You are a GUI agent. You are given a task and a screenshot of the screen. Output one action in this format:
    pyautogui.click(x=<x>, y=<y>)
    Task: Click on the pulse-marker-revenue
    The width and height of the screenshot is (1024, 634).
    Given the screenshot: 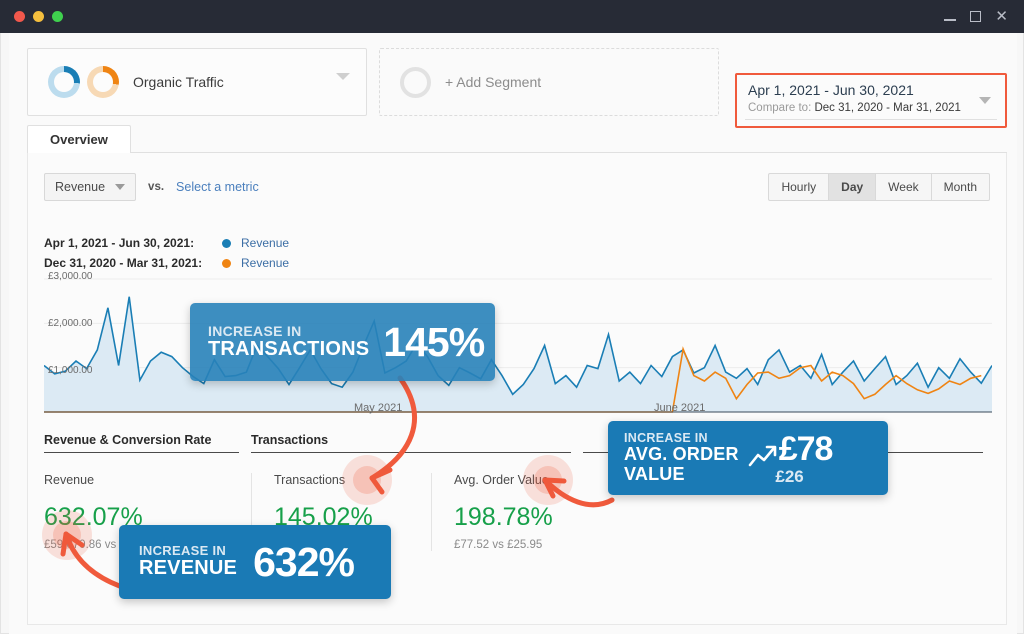 What is the action you would take?
    pyautogui.click(x=67, y=535)
    